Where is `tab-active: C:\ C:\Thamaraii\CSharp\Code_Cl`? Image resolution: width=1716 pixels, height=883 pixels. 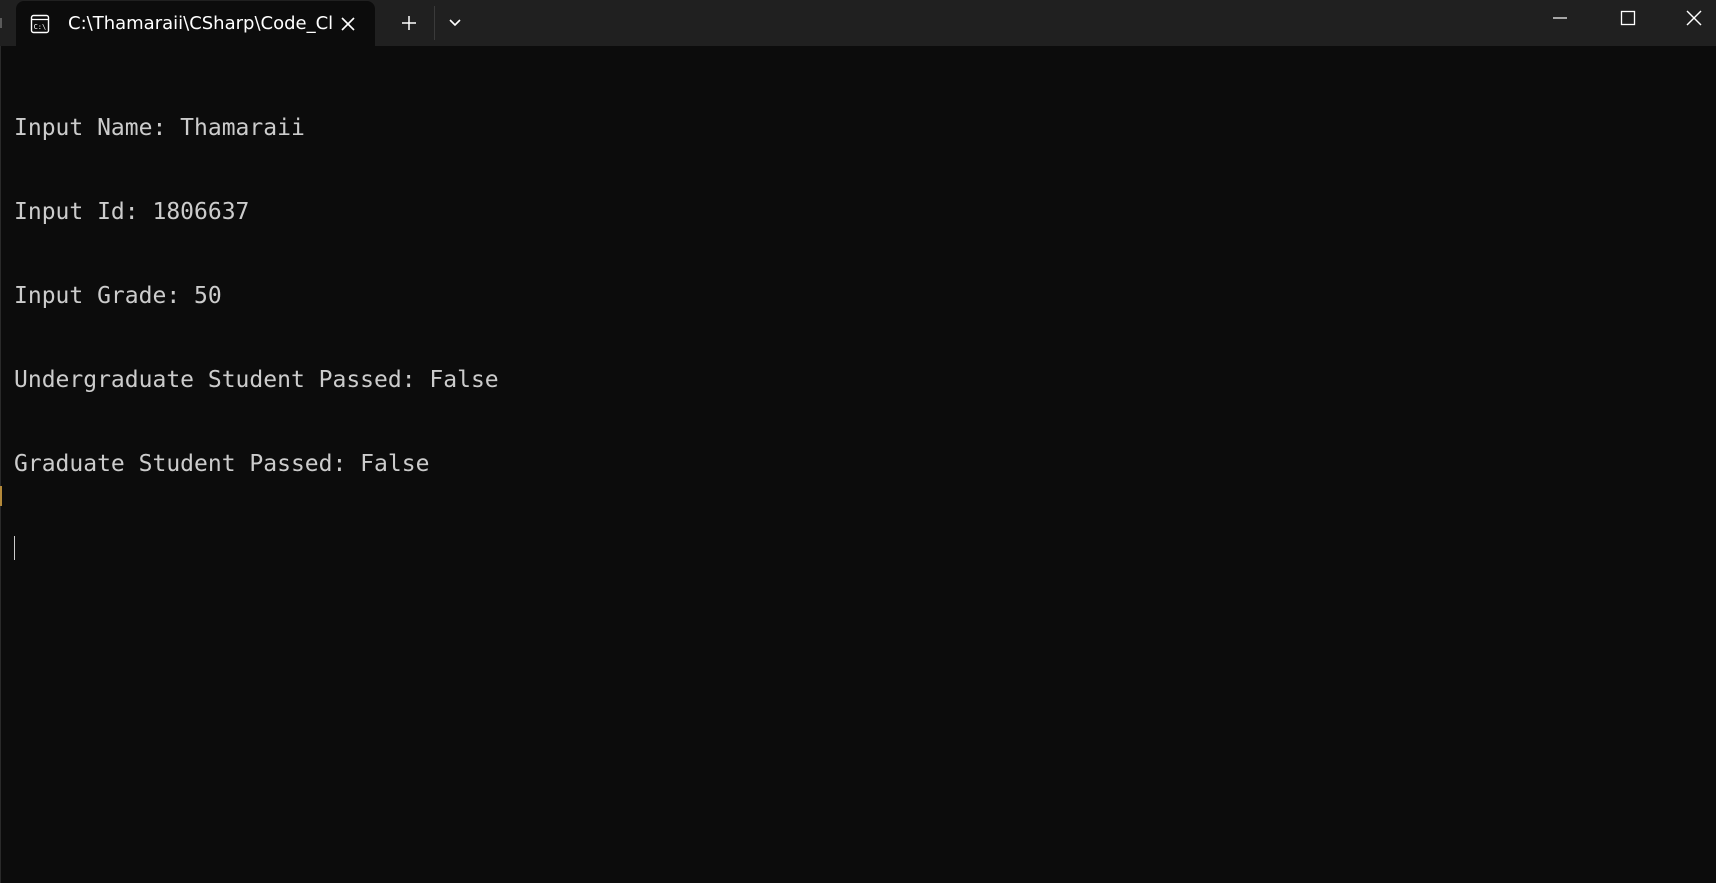 tab-active: C:\ C:\Thamaraii\CSharp\Code_Cl is located at coordinates (195, 23).